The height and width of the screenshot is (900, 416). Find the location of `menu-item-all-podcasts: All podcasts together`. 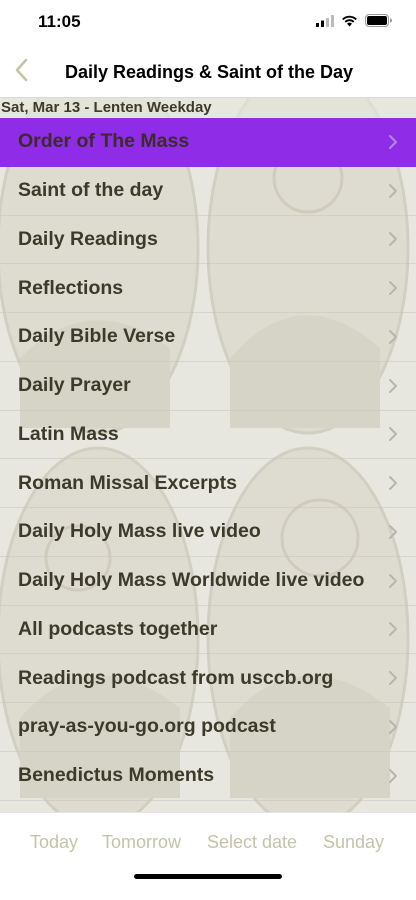

menu-item-all-podcasts: All podcasts together is located at coordinates (208, 630).